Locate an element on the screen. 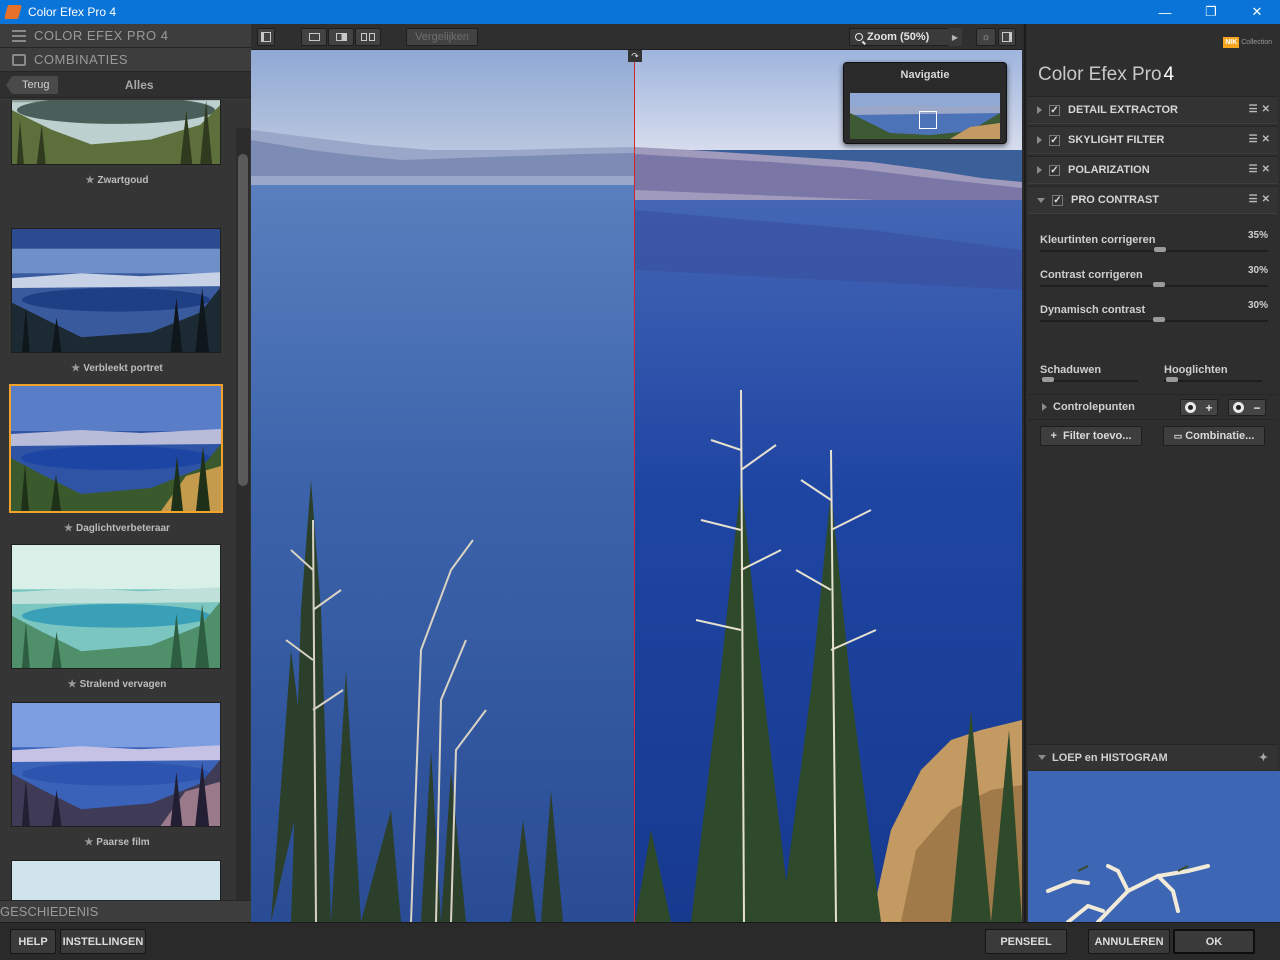  help-button: HELP is located at coordinates (33, 941).